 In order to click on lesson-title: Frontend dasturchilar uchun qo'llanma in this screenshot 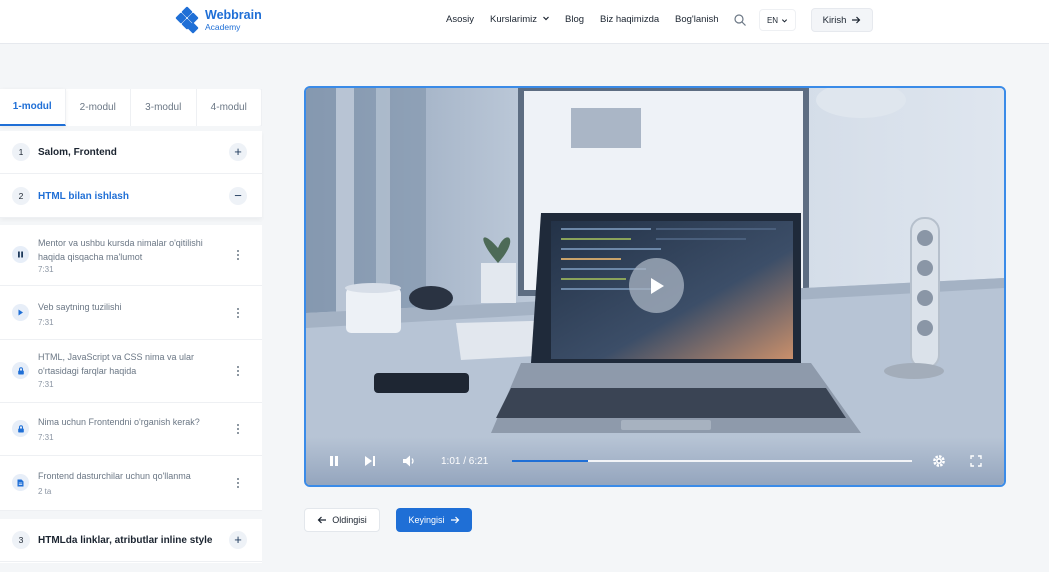, I will do `click(114, 476)`.